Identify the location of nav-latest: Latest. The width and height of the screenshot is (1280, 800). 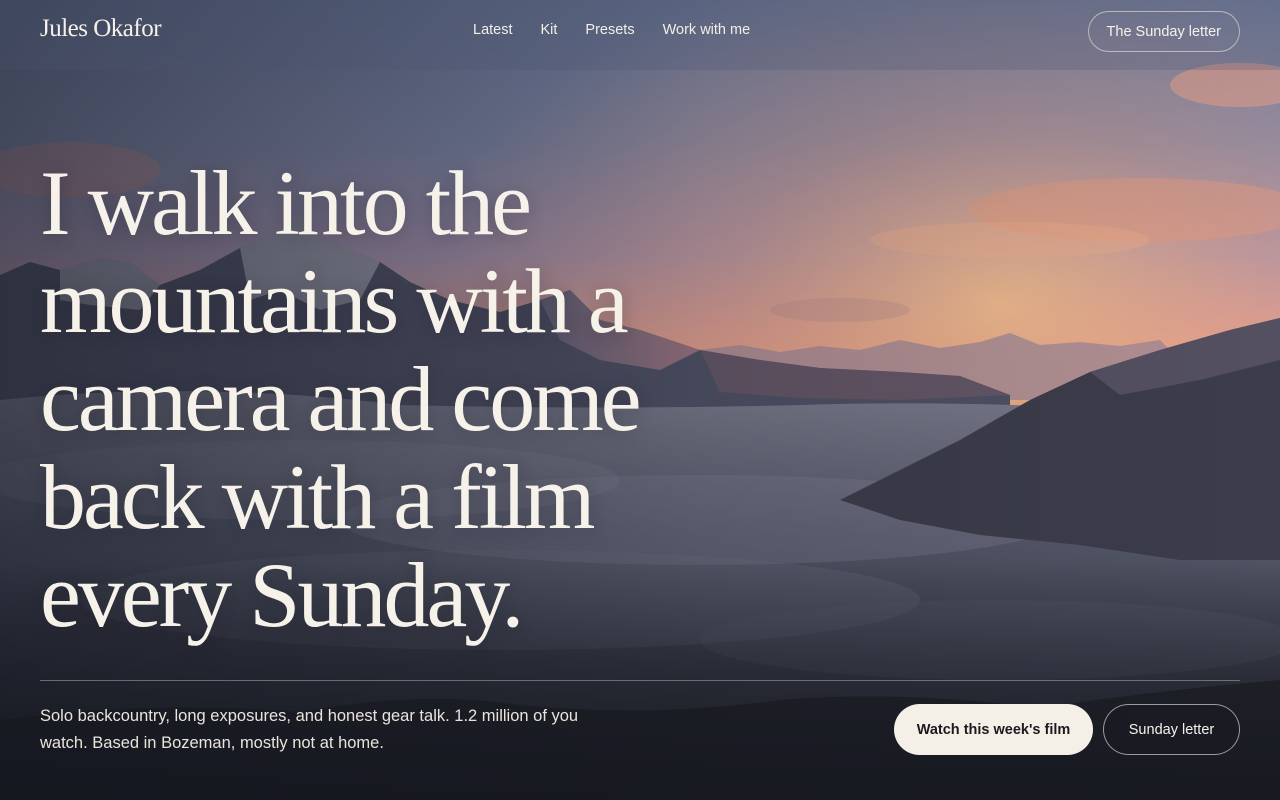
(493, 30).